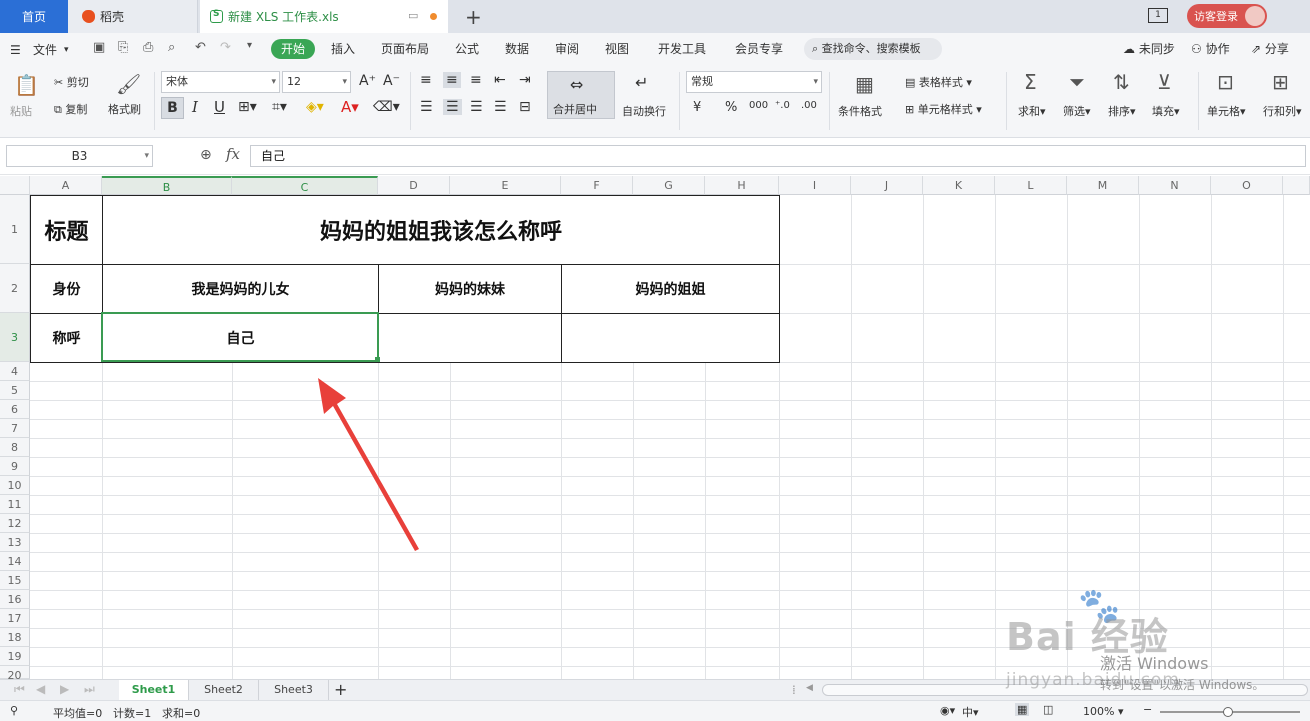 This screenshot has width=1310, height=721. What do you see at coordinates (279, 107) in the screenshot?
I see `strikethrough-icon: ⌗▾` at bounding box center [279, 107].